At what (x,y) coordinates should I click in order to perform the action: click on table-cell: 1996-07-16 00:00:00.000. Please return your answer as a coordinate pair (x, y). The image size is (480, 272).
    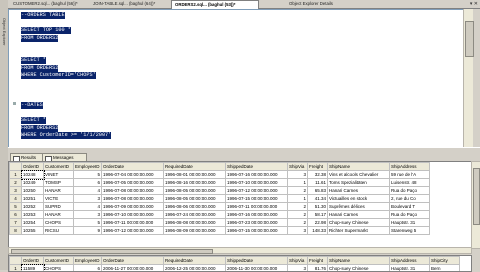
    Looking at the image, I should click on (257, 175).